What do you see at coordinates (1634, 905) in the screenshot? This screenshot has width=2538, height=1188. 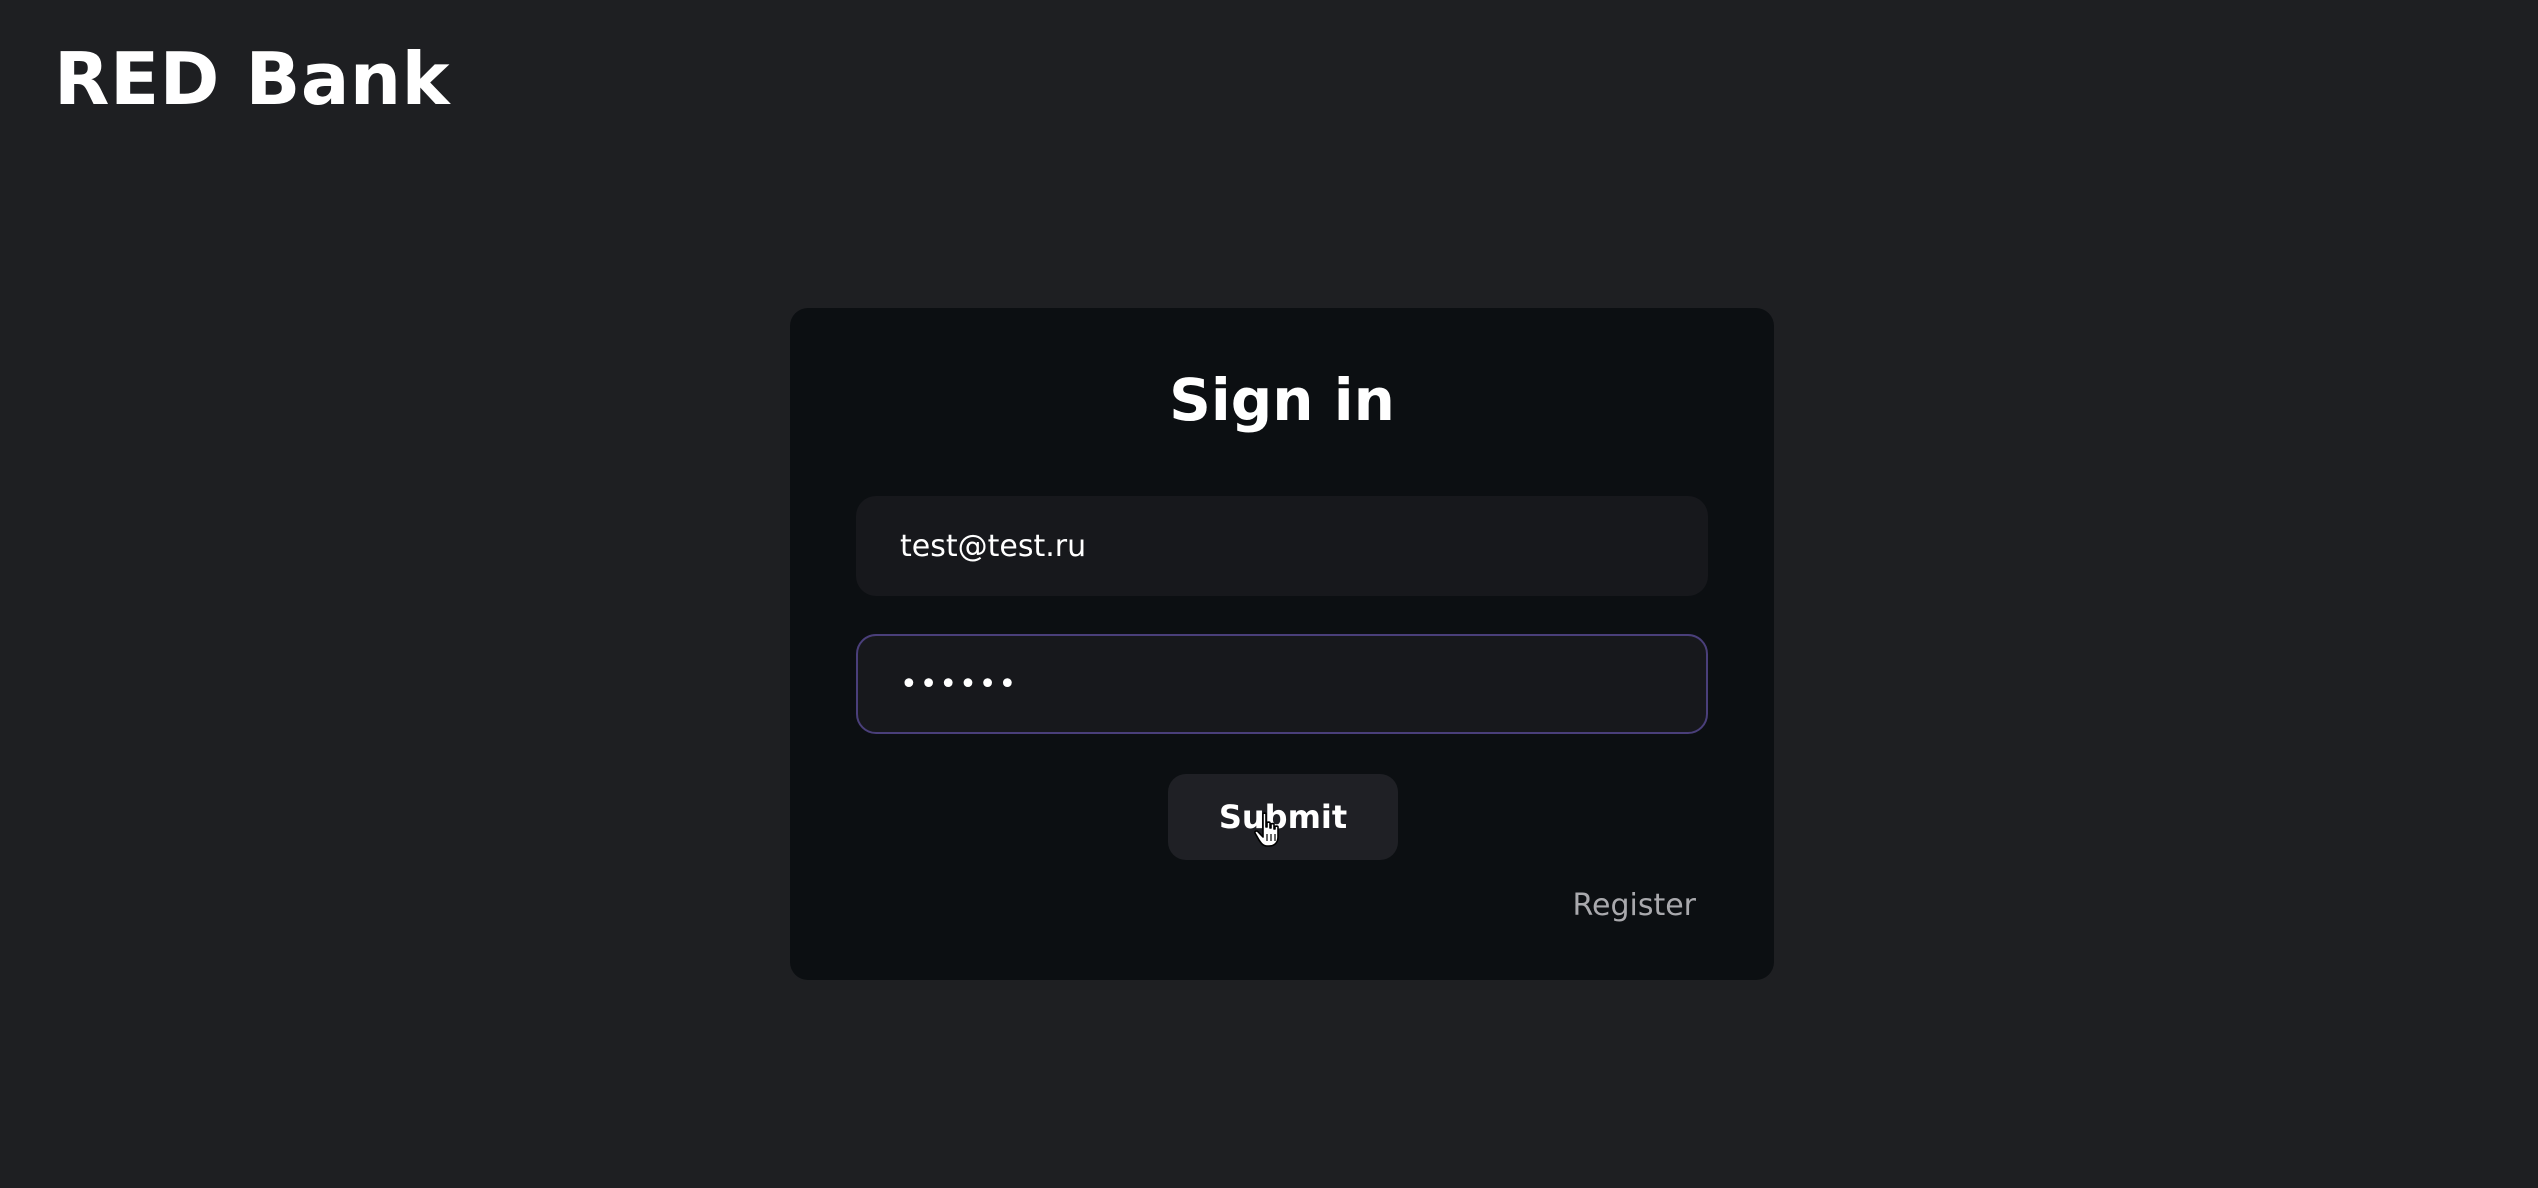 I see `register-link: Register` at bounding box center [1634, 905].